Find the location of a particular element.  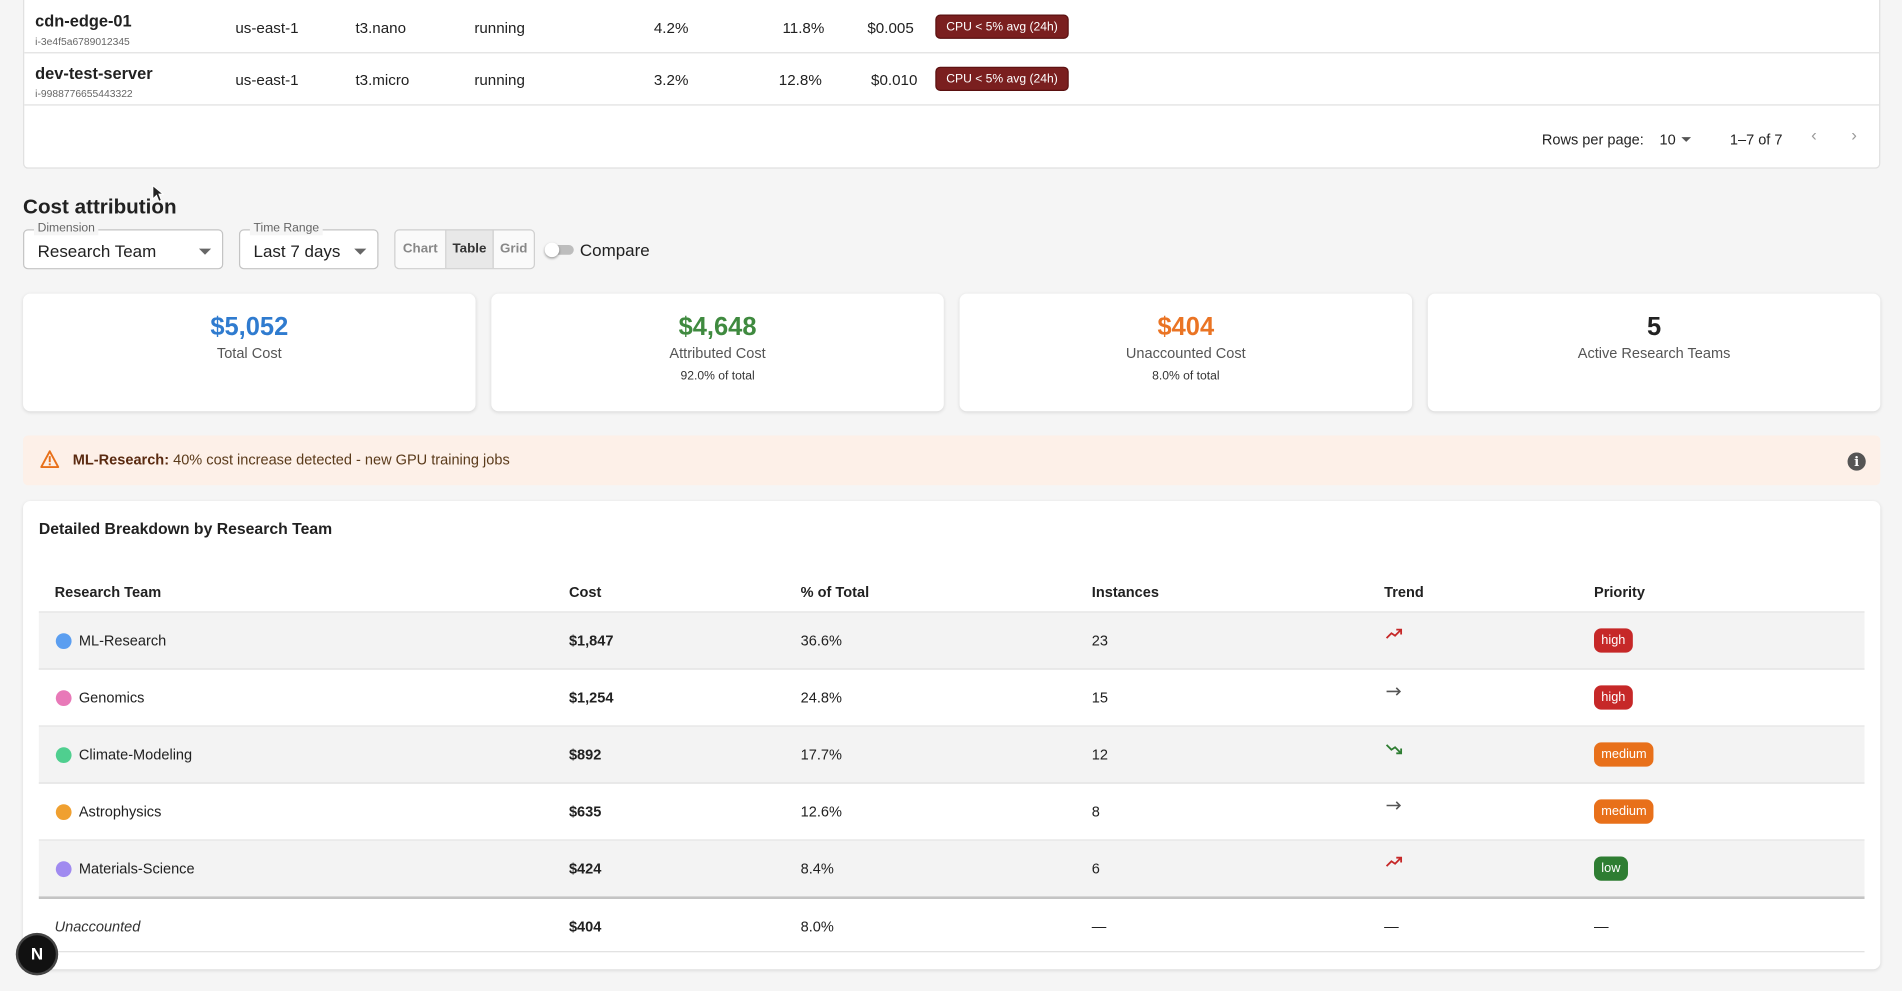

instance-id: i-3e4f5a6789012345 is located at coordinates (82, 41).